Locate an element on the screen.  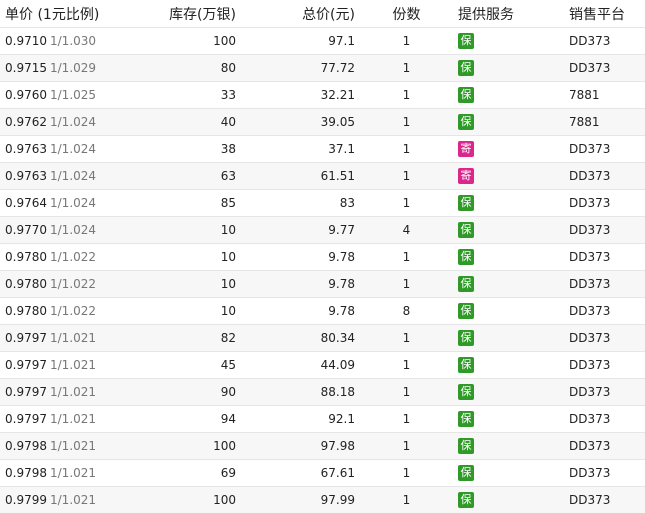
table-row: 0.97981/1.0216967.611保DD373 is located at coordinates (322, 473).